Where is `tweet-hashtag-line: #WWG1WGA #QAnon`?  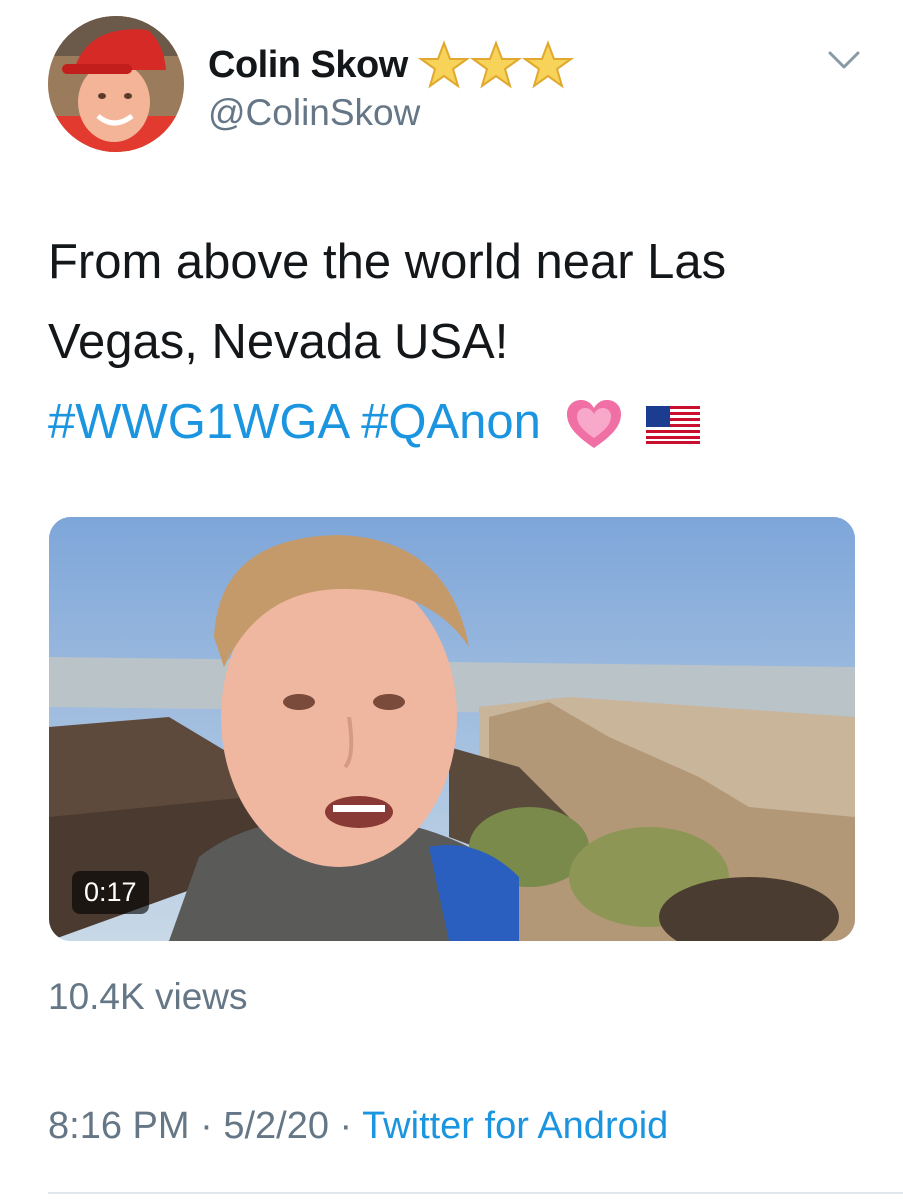 tweet-hashtag-line: #WWG1WGA #QAnon is located at coordinates (458, 422).